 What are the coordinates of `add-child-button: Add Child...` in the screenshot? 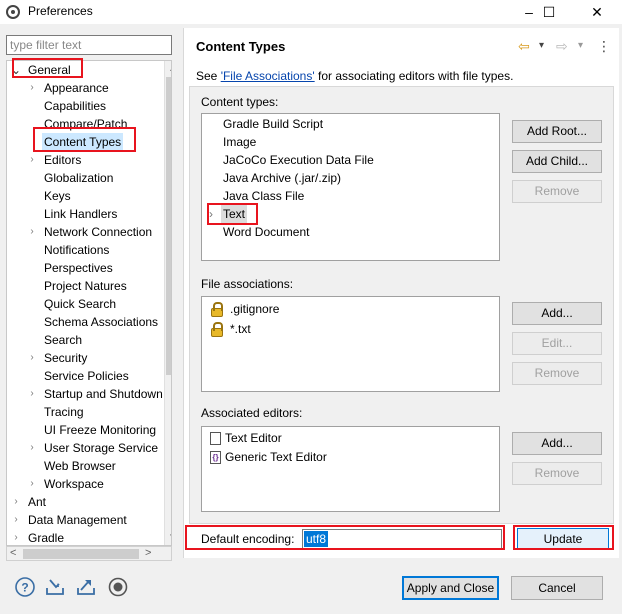 It's located at (557, 161).